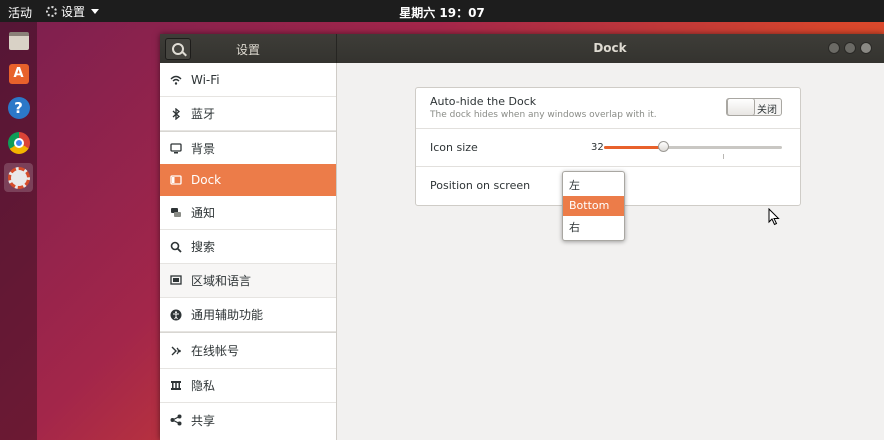  What do you see at coordinates (206, 180) in the screenshot?
I see `sidebar-item-label: Dock` at bounding box center [206, 180].